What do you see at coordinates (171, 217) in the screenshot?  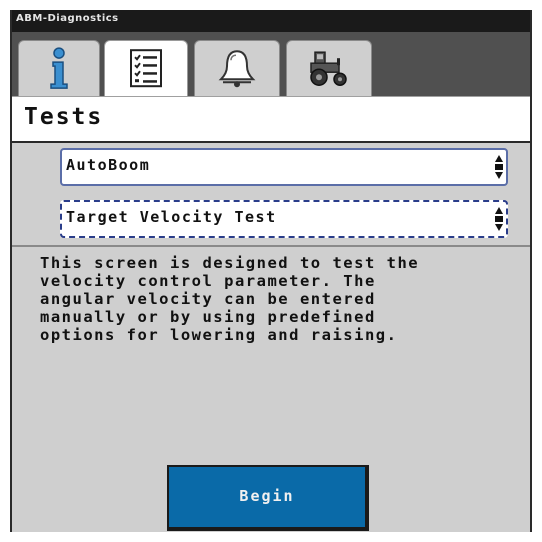 I see `test-select-value: Target Velocity Test` at bounding box center [171, 217].